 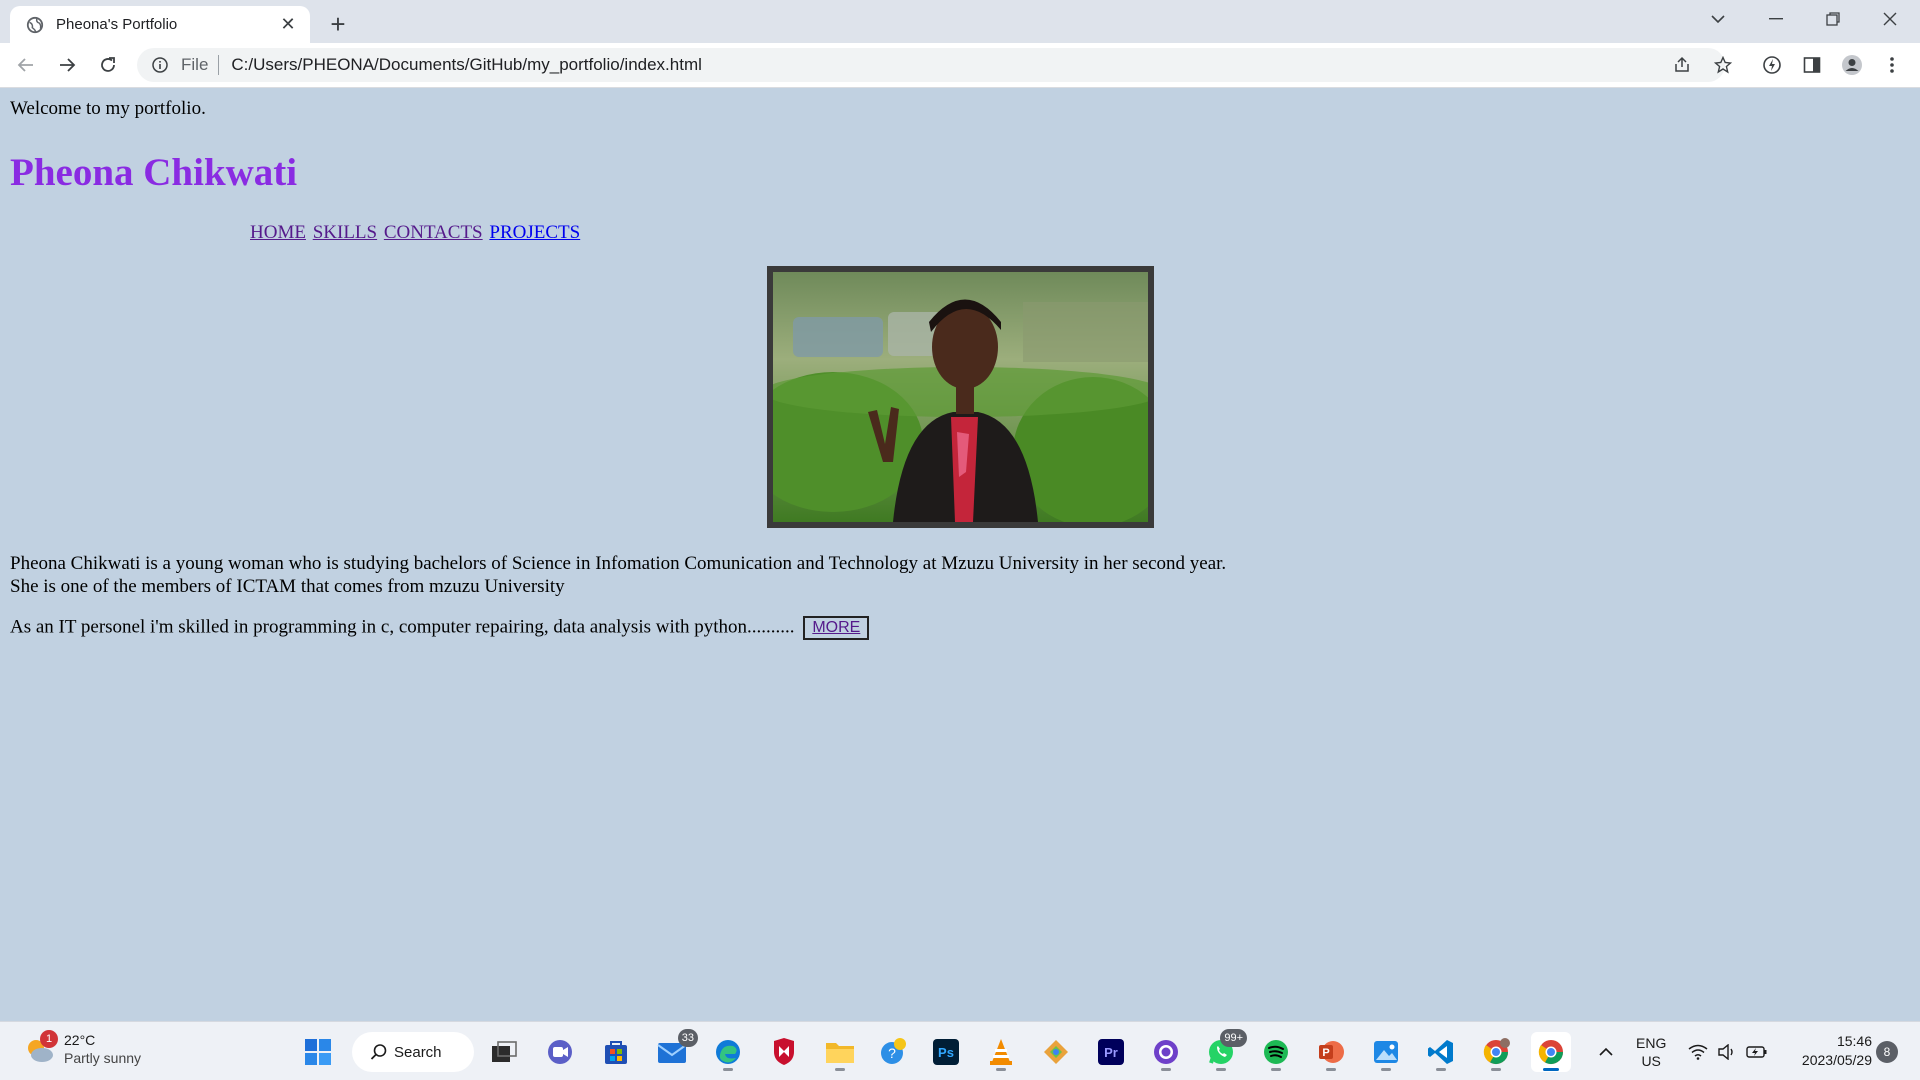 I want to click on premiere-pro-icon: Pr, so click(x=1111, y=1052).